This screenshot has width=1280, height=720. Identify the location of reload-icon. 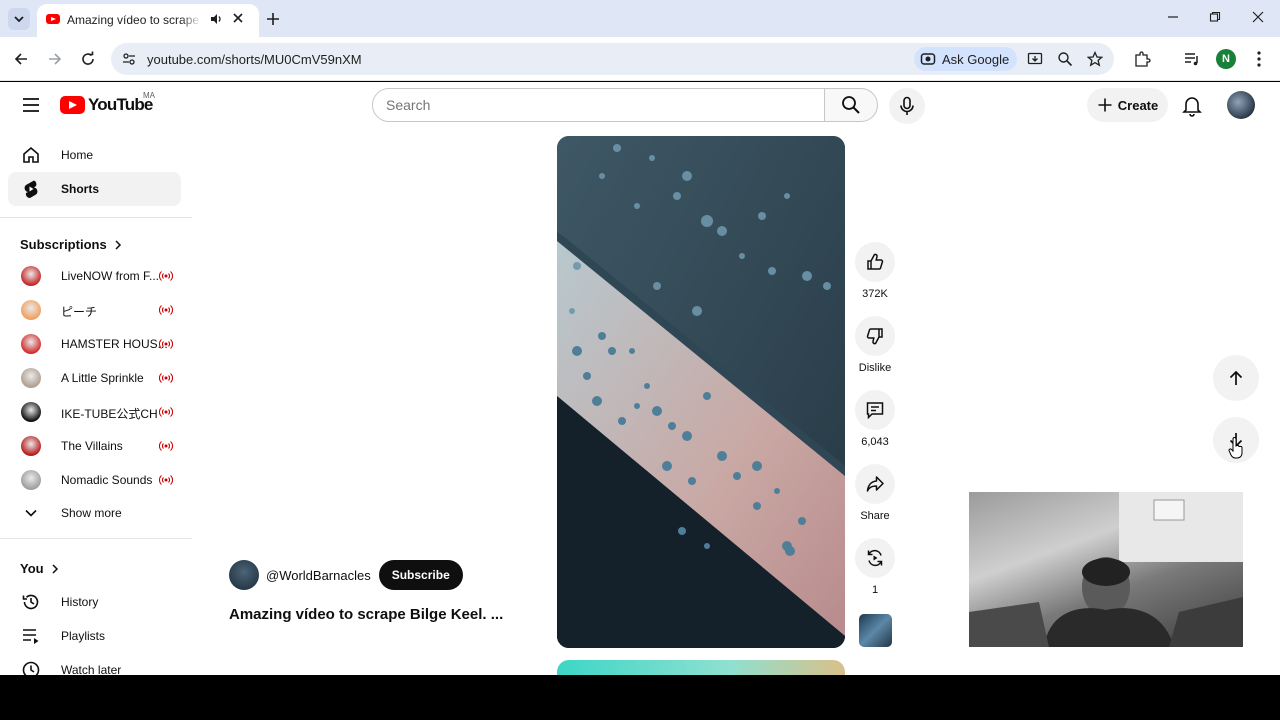
(88, 58).